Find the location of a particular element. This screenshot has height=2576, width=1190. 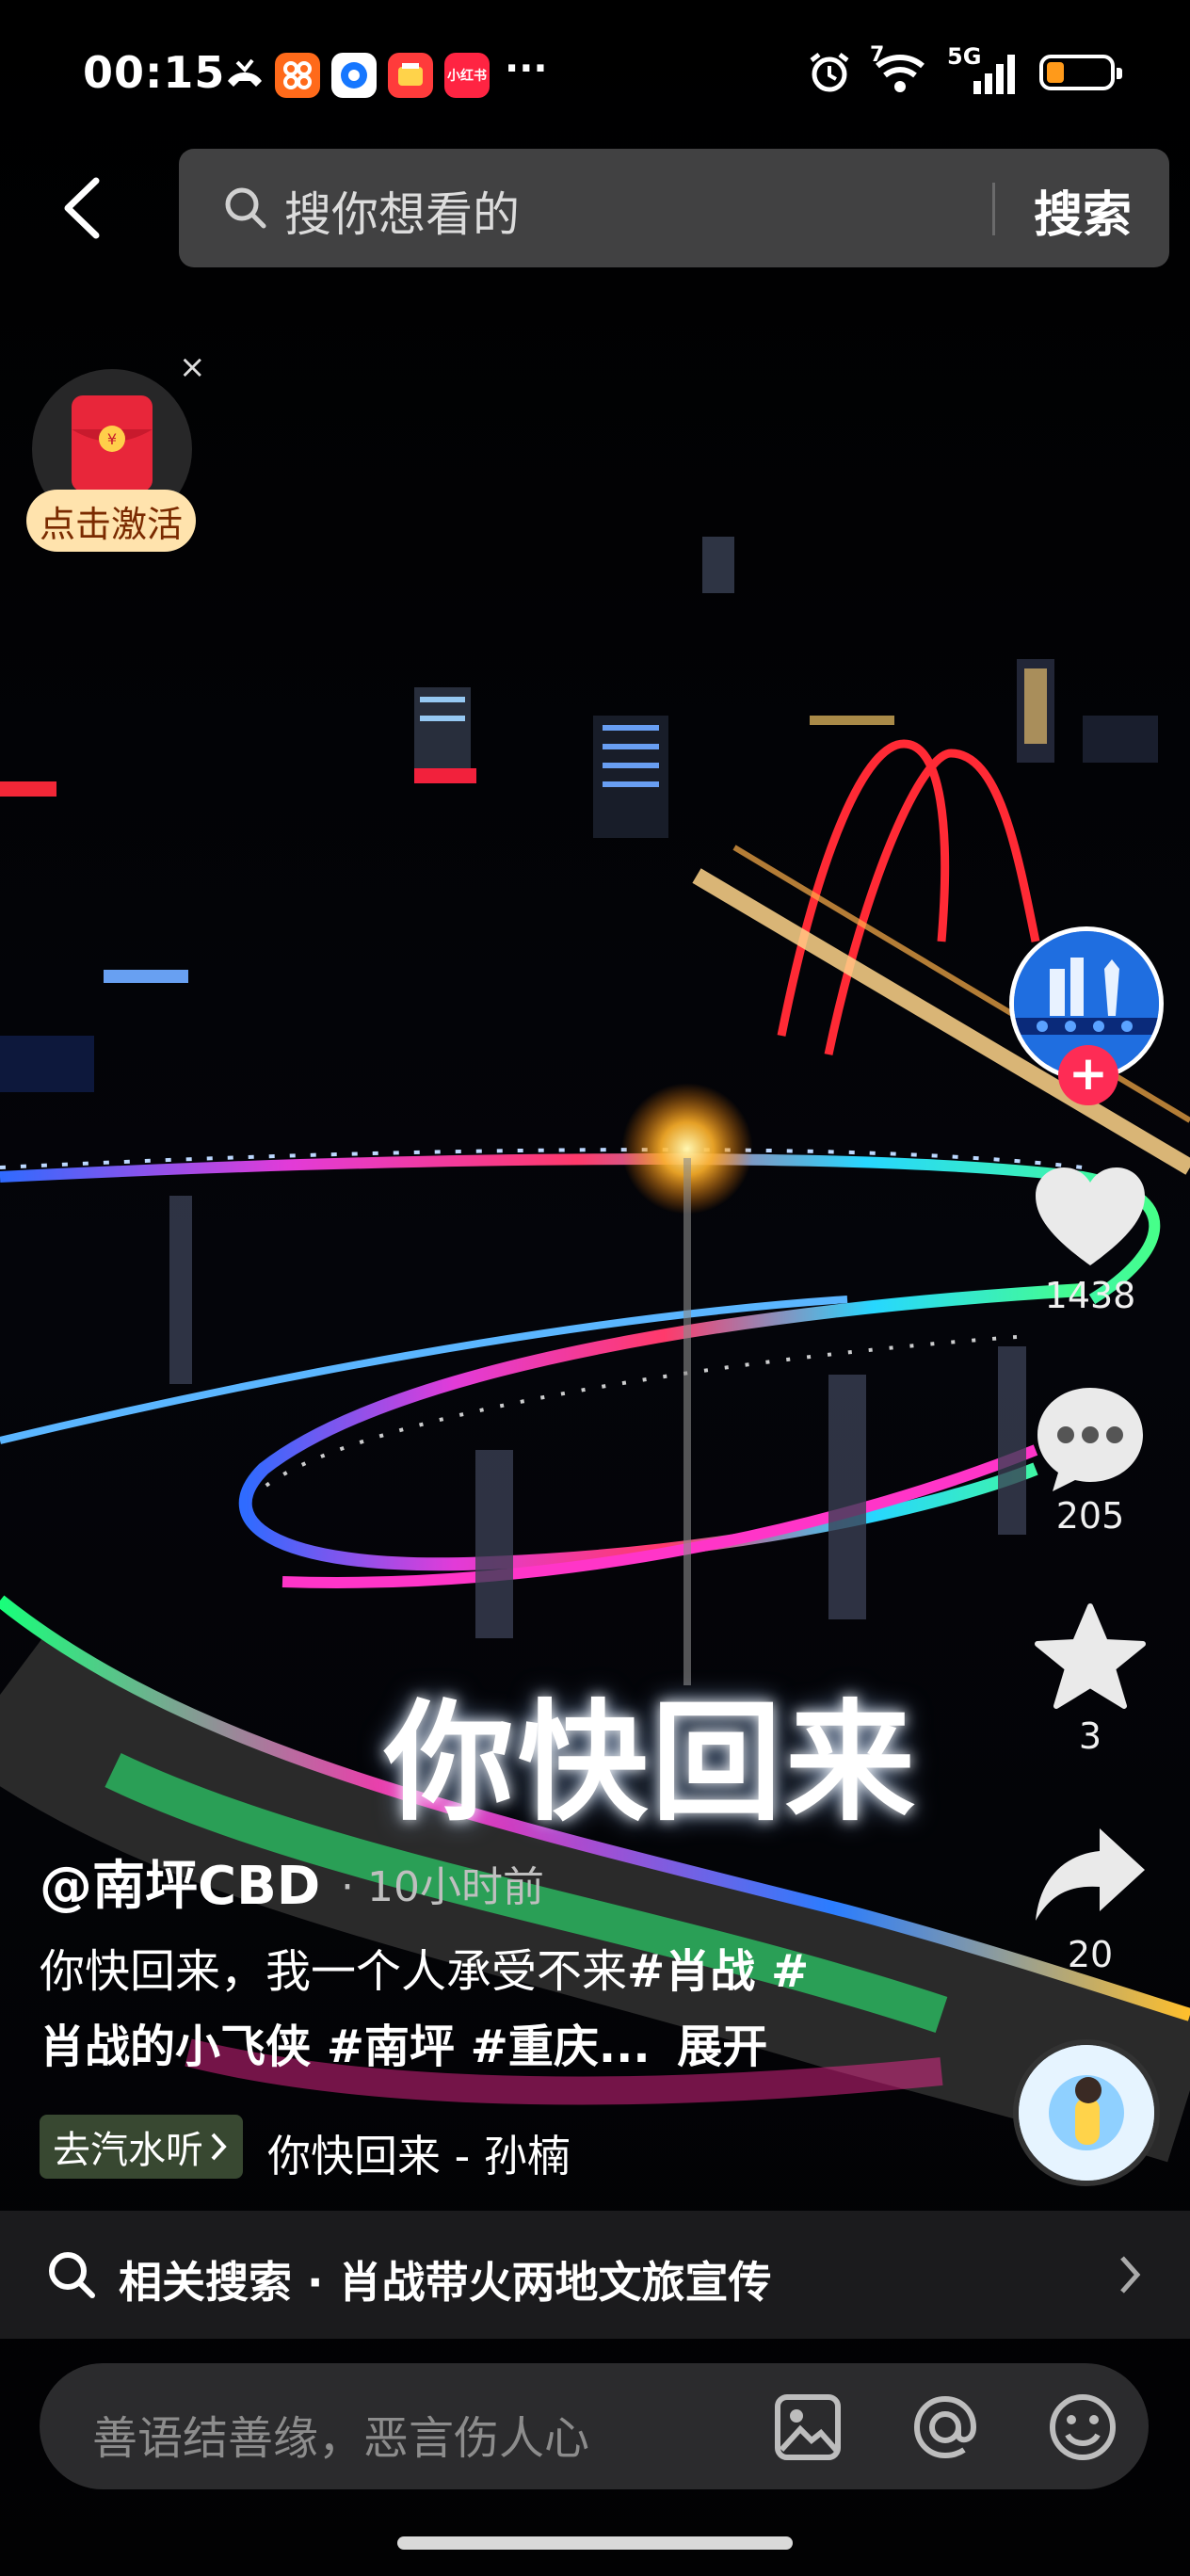

music-title: 你快回来 - 孙楠 is located at coordinates (419, 2153).